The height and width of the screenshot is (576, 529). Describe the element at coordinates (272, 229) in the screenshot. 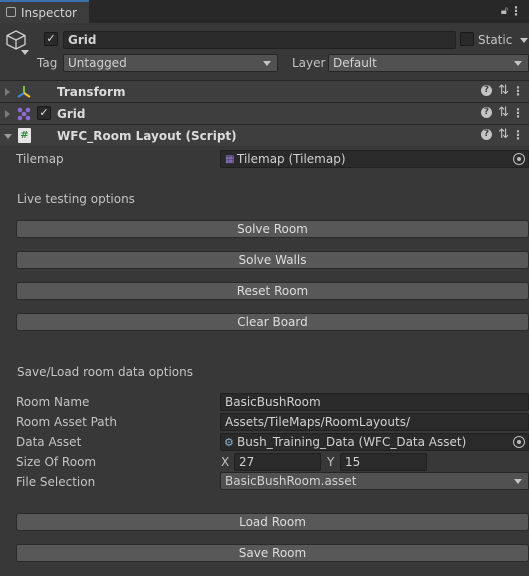

I see `solve-room-button: Solve Room` at that location.